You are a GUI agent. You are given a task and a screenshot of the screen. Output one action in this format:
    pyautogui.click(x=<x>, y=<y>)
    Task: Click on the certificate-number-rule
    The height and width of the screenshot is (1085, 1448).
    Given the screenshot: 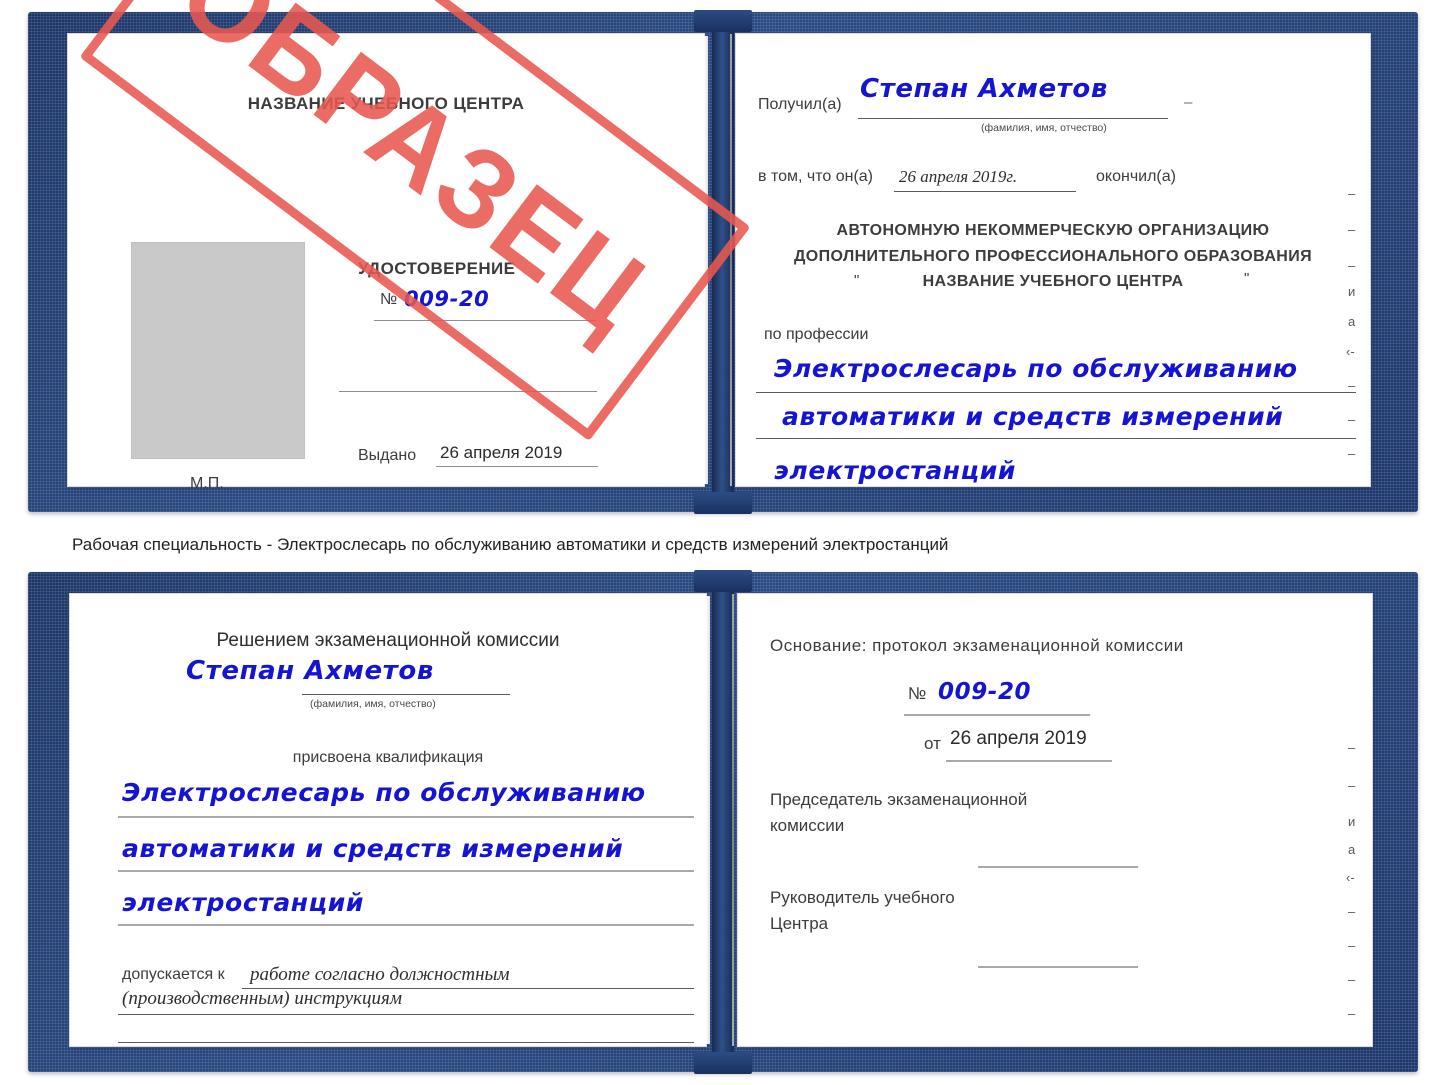 What is the action you would take?
    pyautogui.click(x=485, y=320)
    